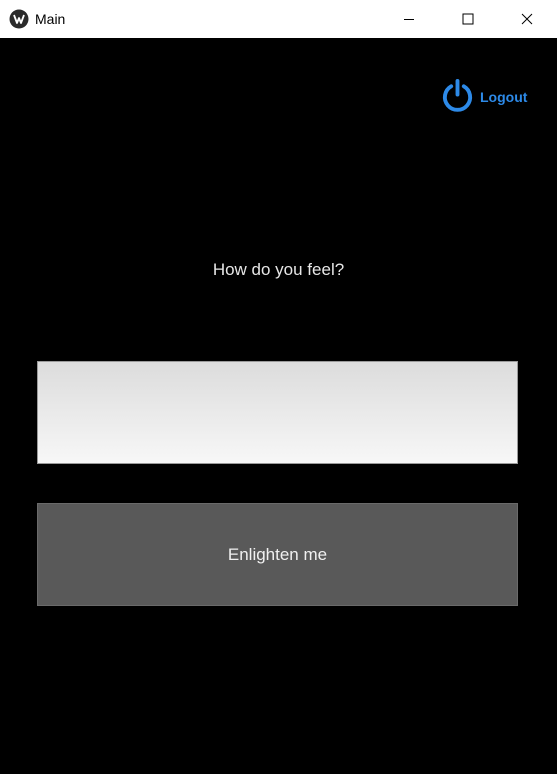 The image size is (557, 774). I want to click on logout-label: Logout, so click(504, 97).